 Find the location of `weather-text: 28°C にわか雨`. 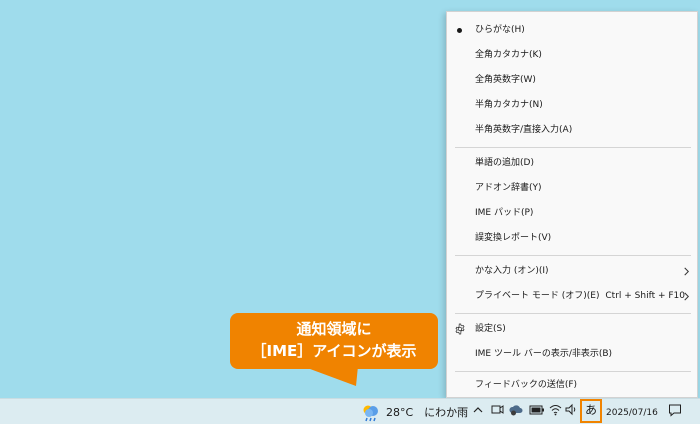

weather-text: 28°C にわか雨 is located at coordinates (427, 412).